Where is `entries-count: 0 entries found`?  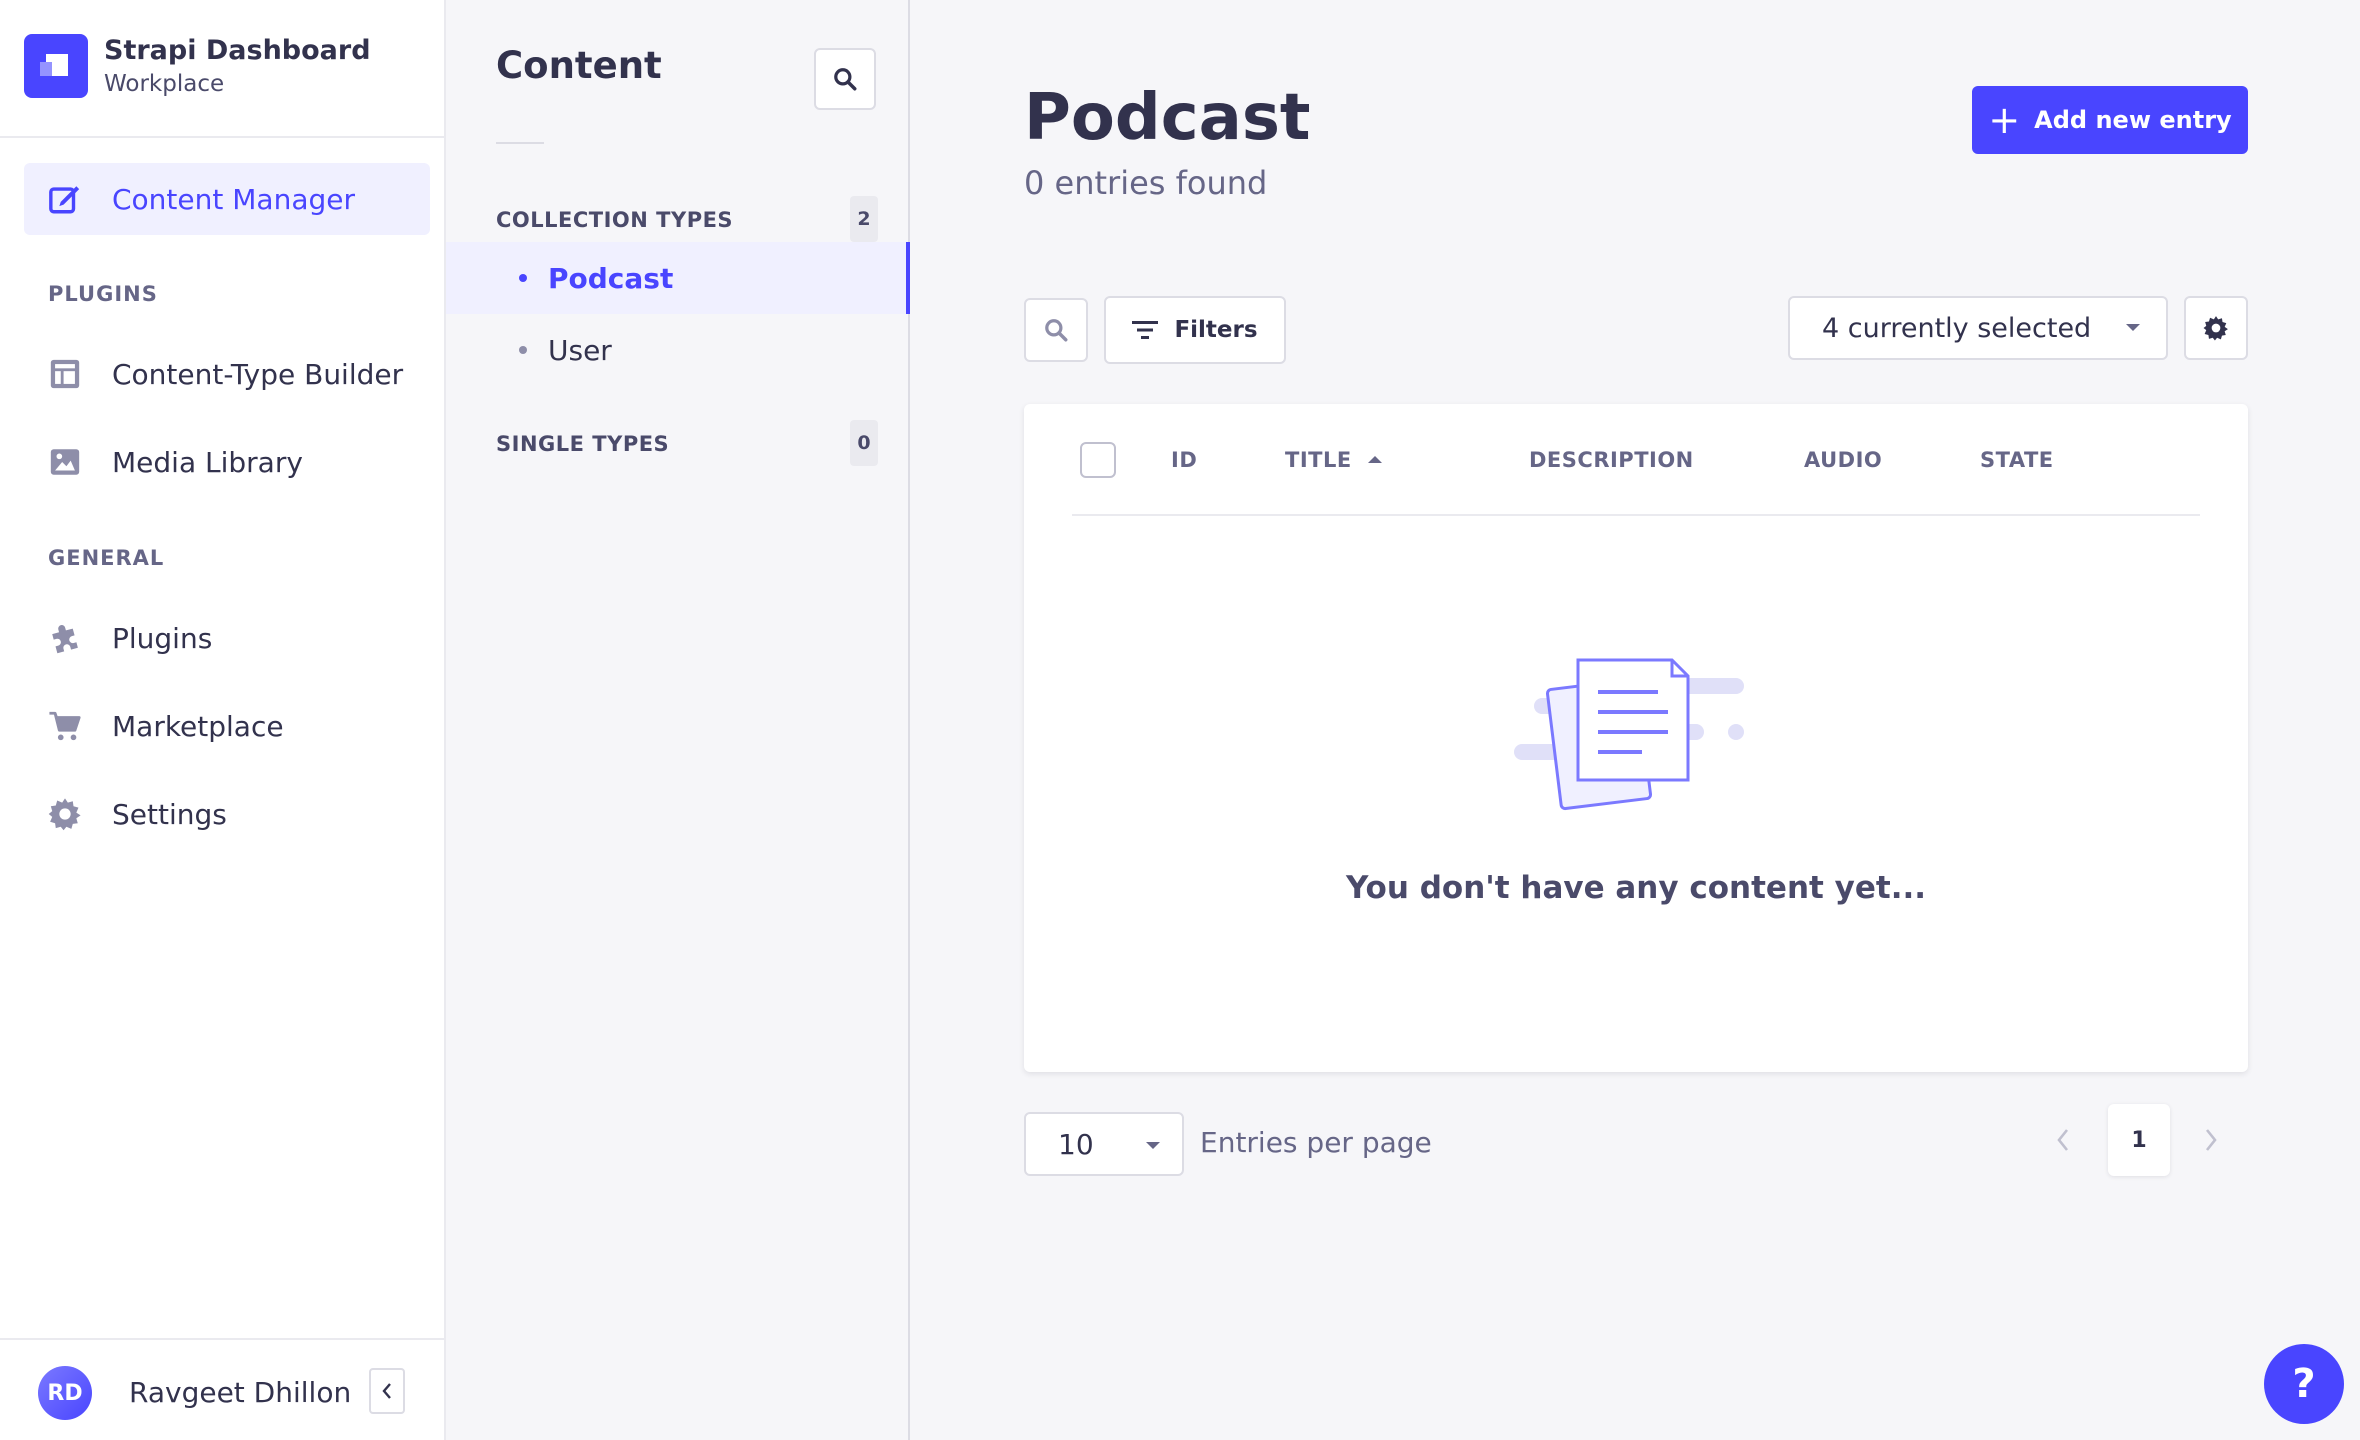 entries-count: 0 entries found is located at coordinates (1146, 183).